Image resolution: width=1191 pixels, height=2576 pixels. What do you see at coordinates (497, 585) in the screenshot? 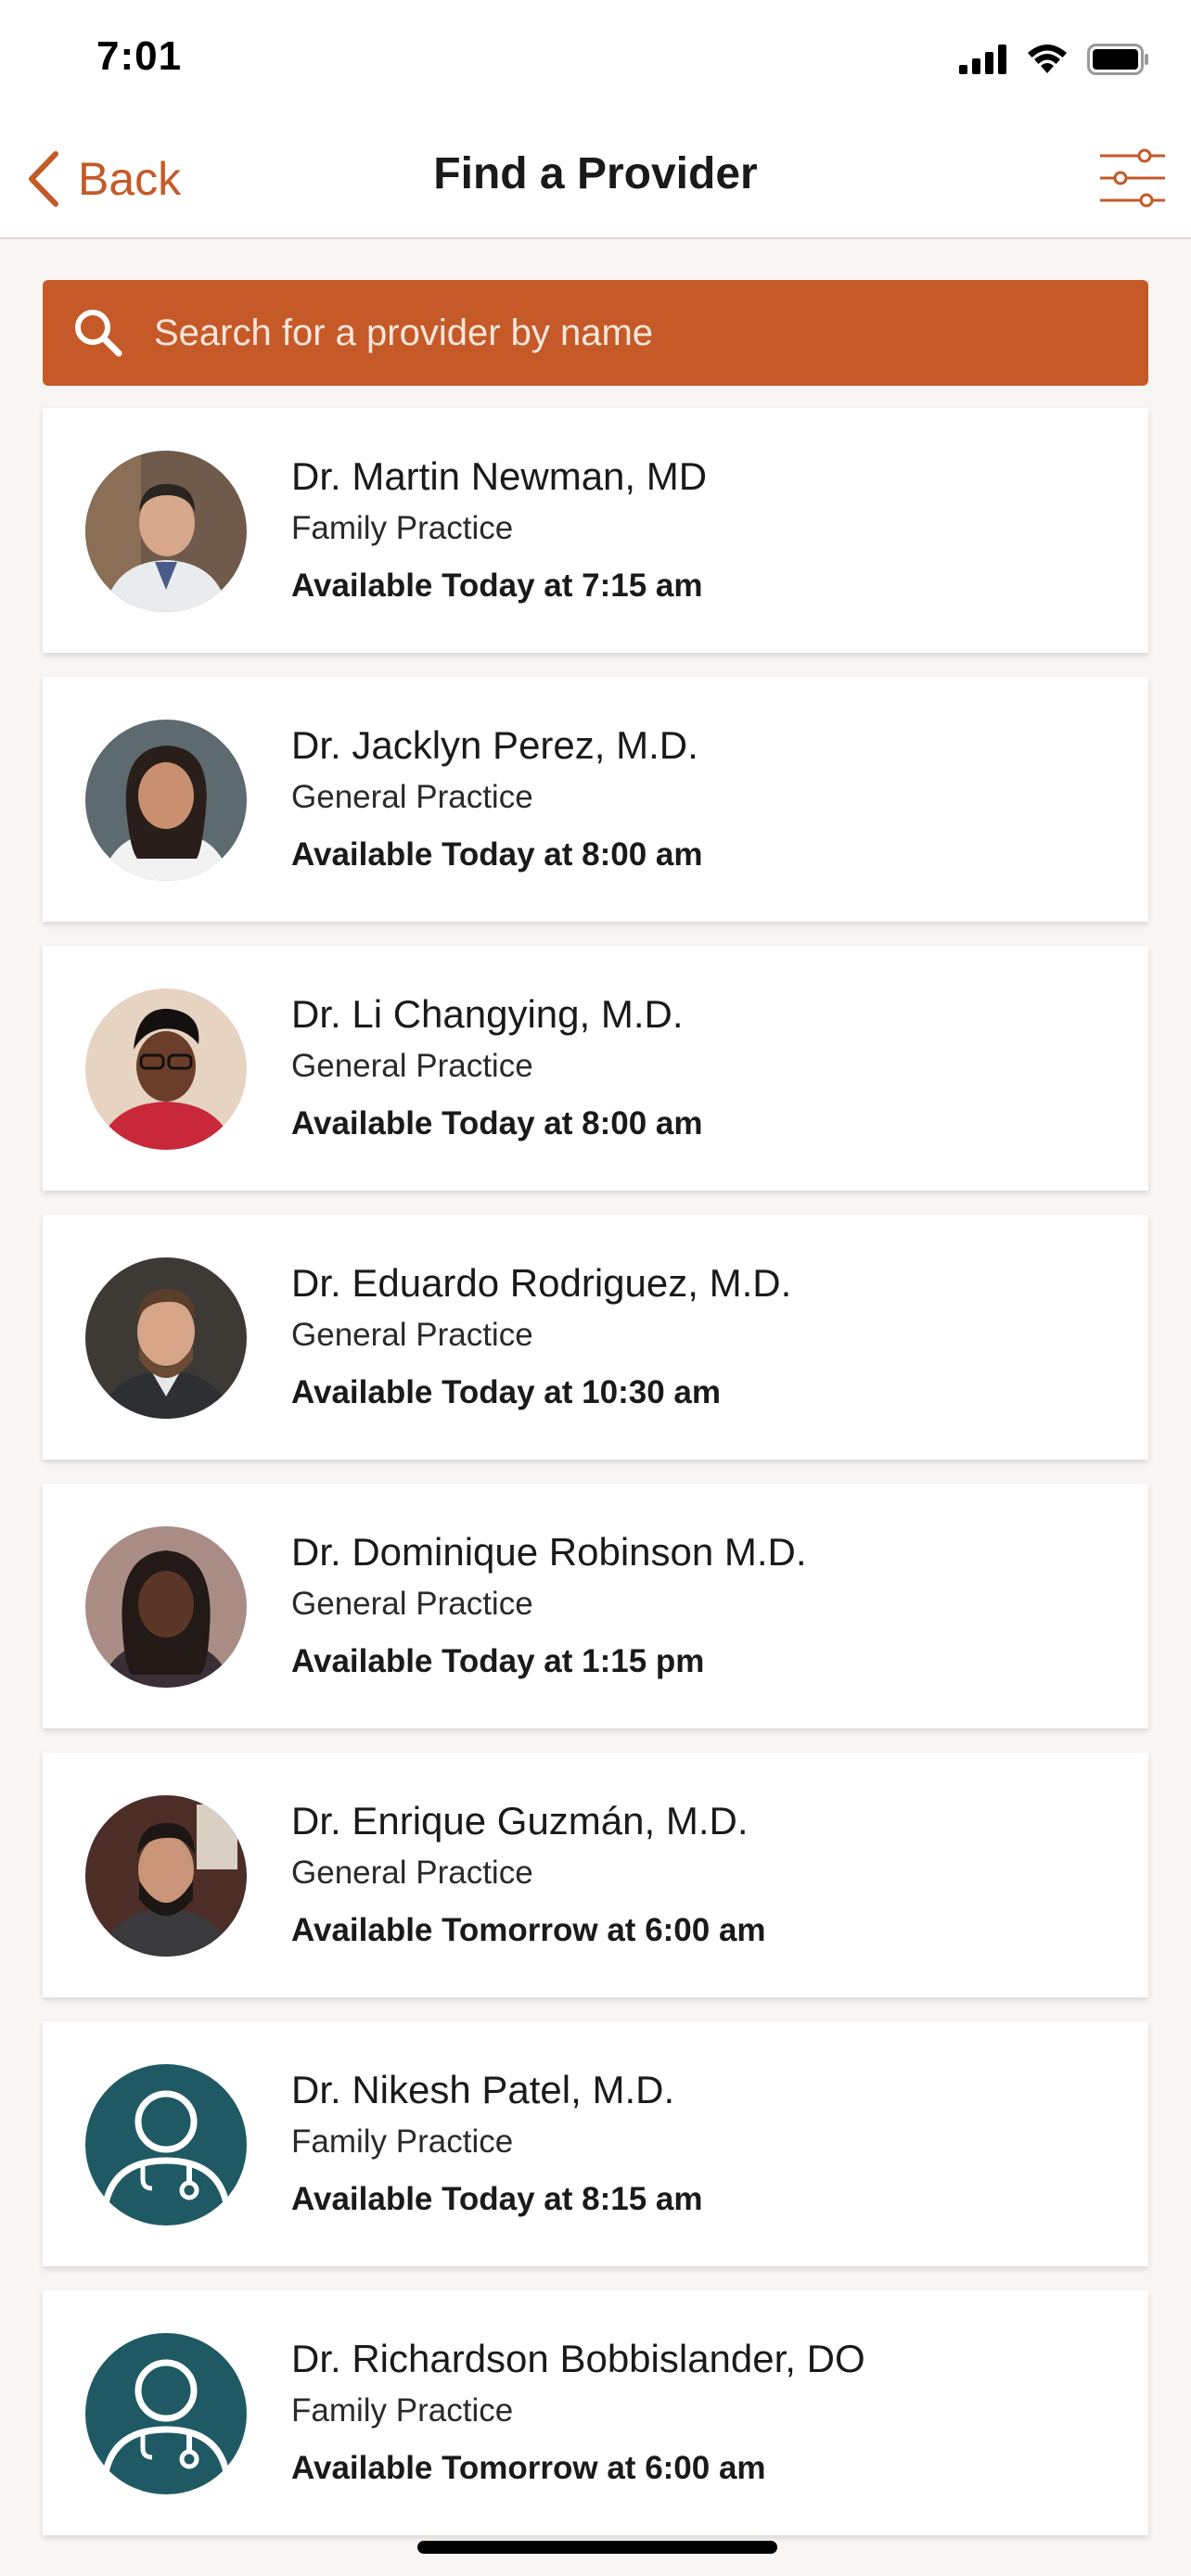
I see `provider-availability: Available Today at 7:15 am` at bounding box center [497, 585].